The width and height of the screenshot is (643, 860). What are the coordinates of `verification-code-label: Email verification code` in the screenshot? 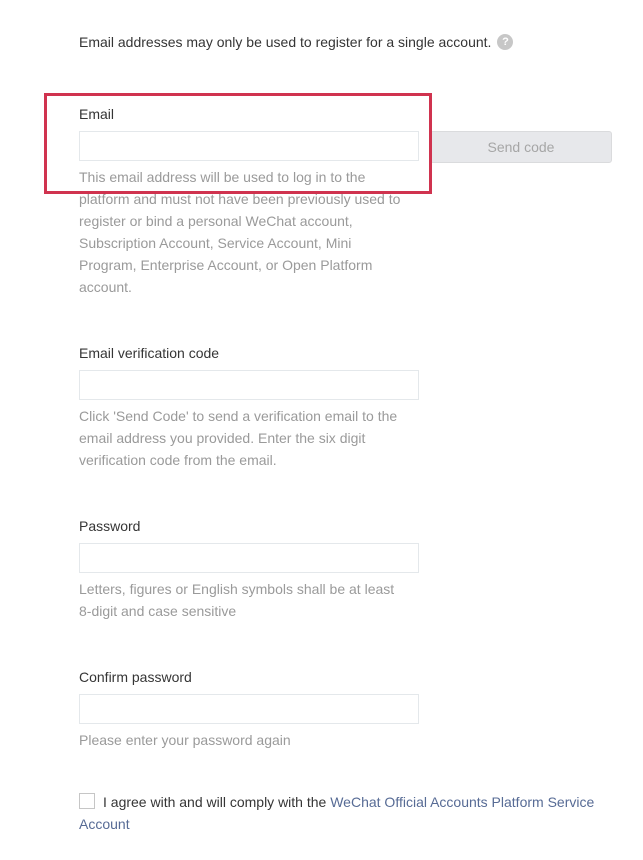 It's located at (149, 353).